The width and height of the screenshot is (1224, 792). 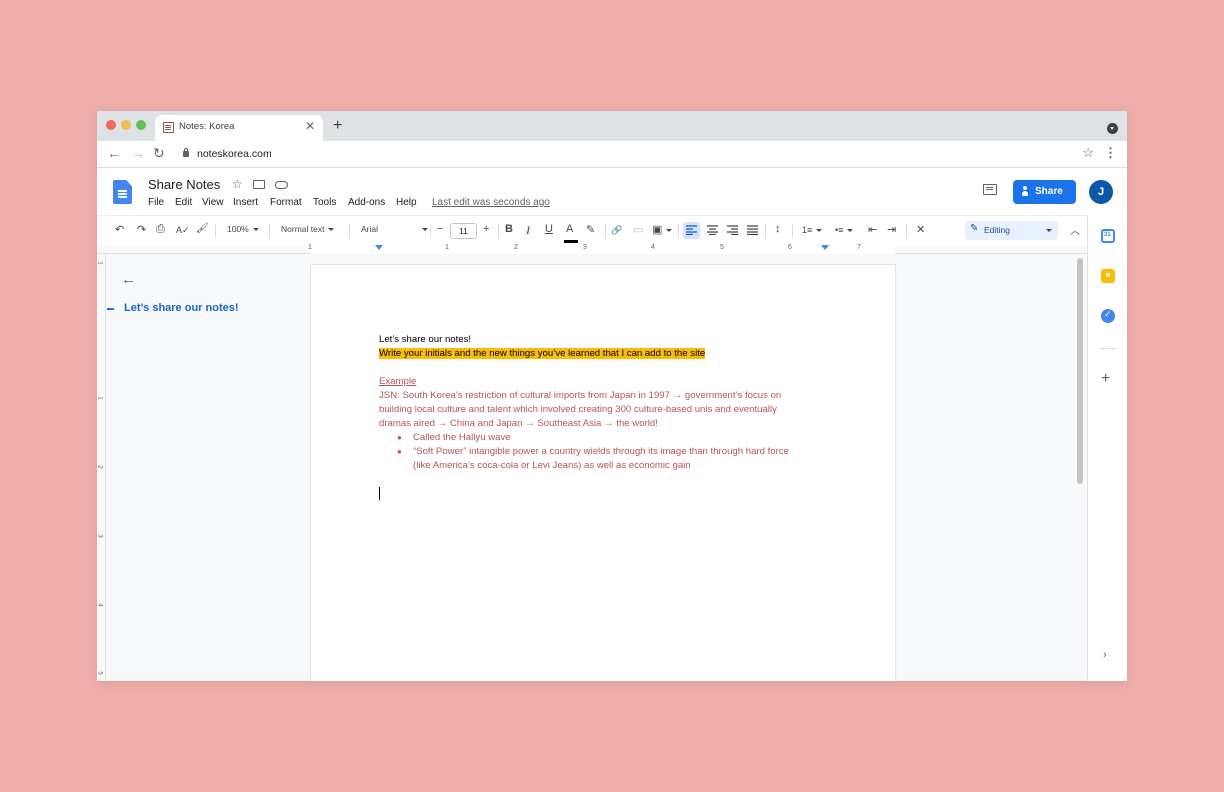 I want to click on vertical-ruler: 1 1 2 3 4 5, so click(x=101, y=467).